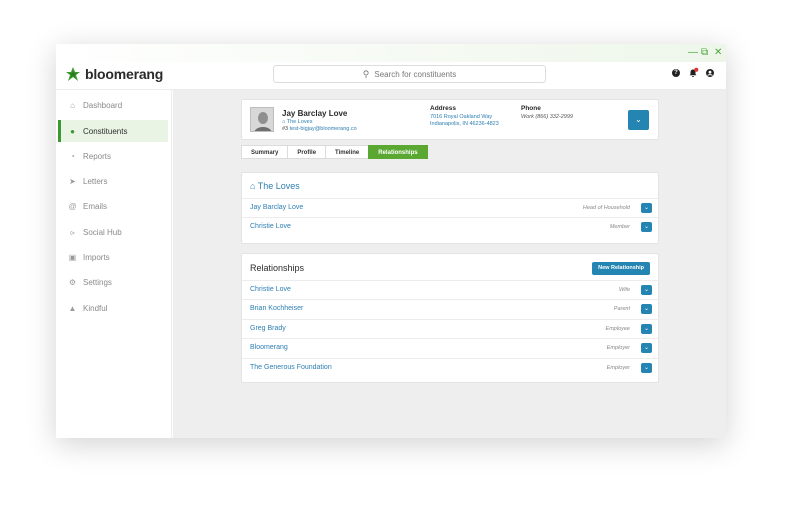 The height and width of the screenshot is (507, 785). What do you see at coordinates (278, 186) in the screenshot?
I see `household-title-text: The Loves` at bounding box center [278, 186].